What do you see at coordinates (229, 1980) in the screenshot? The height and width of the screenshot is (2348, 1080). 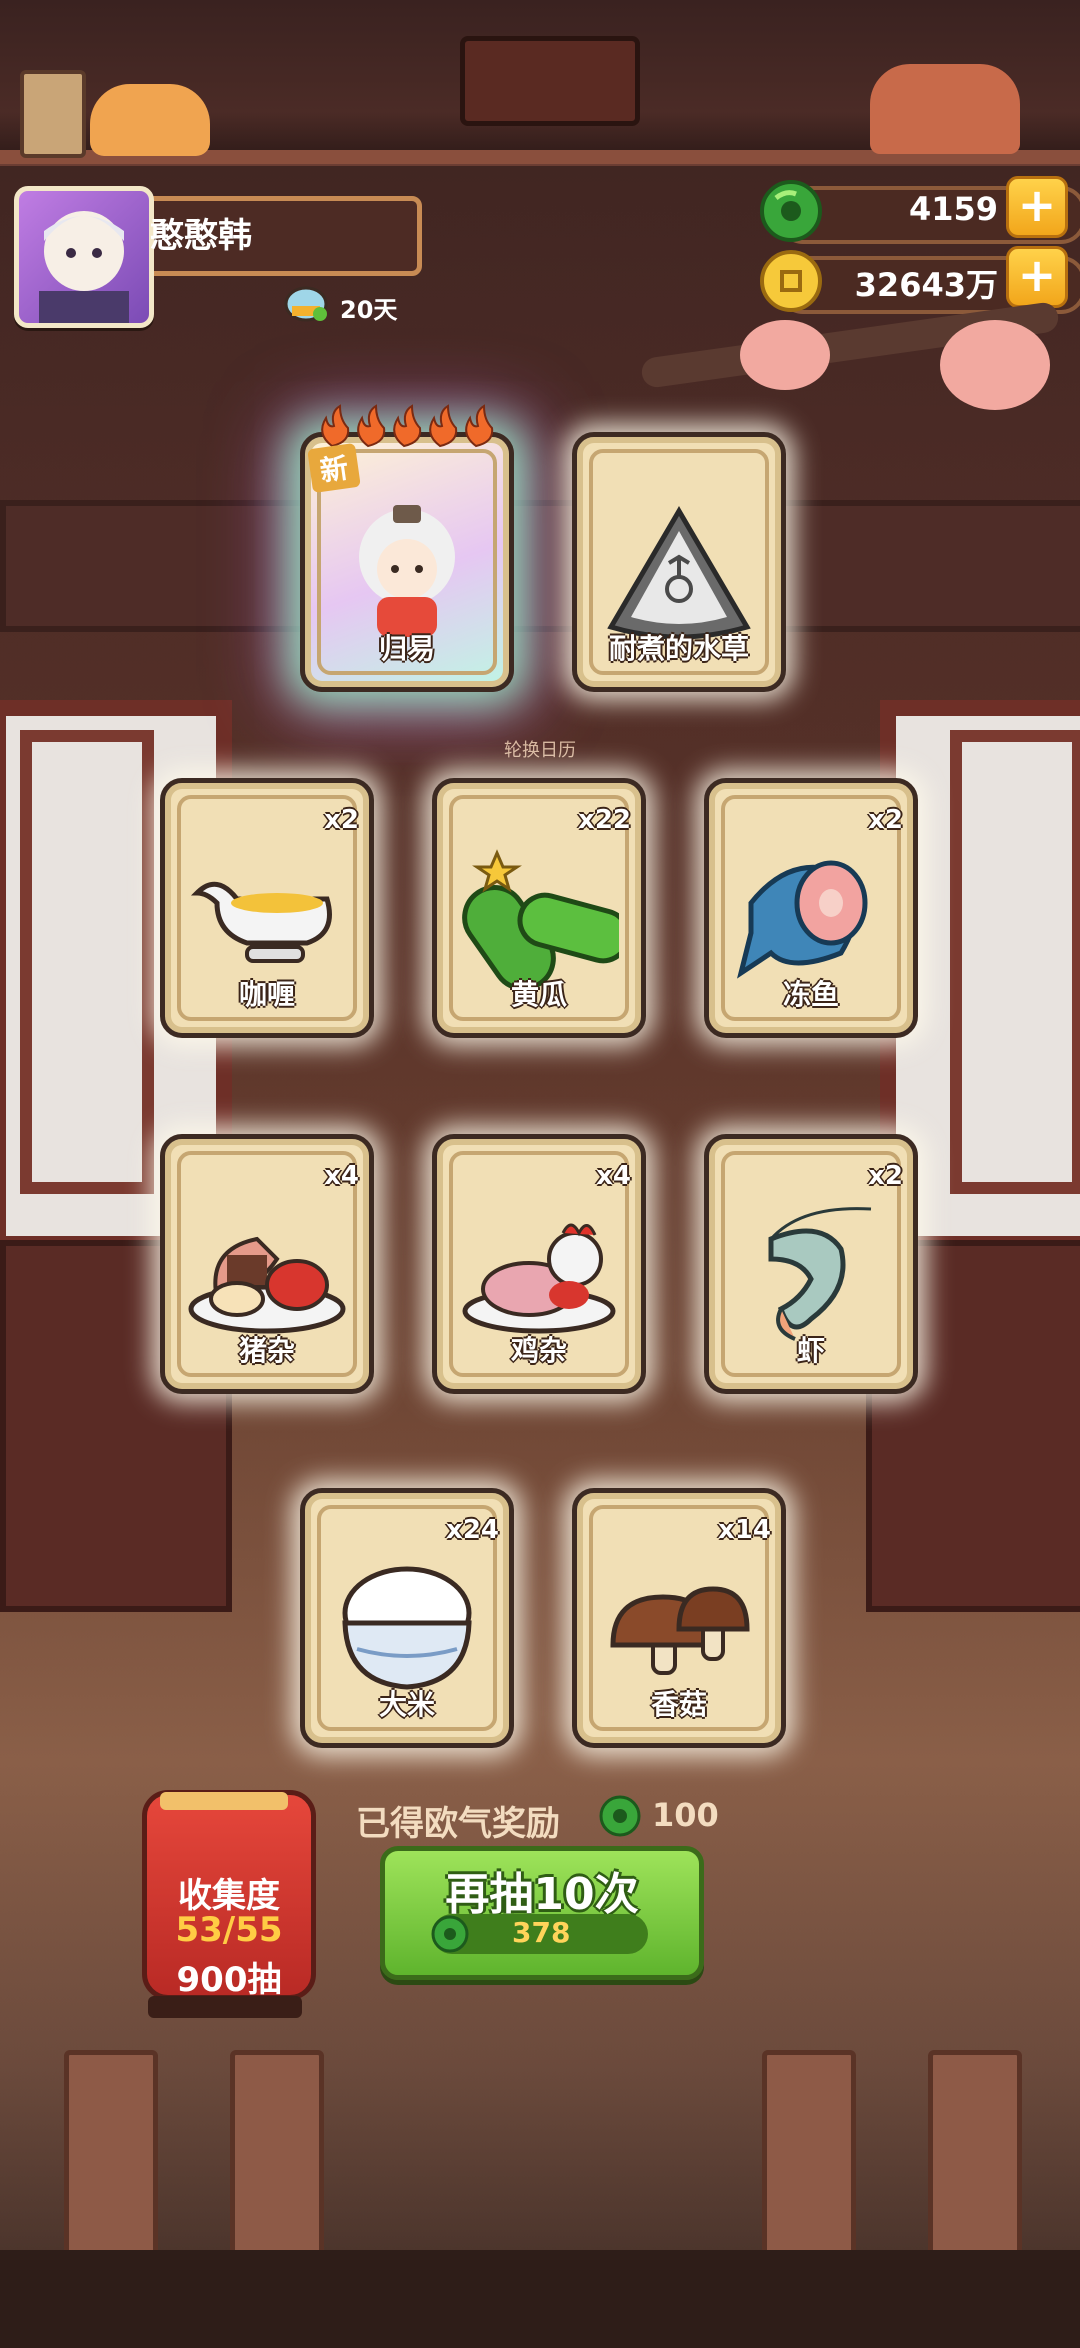 I see `collection-draws: 900抽` at bounding box center [229, 1980].